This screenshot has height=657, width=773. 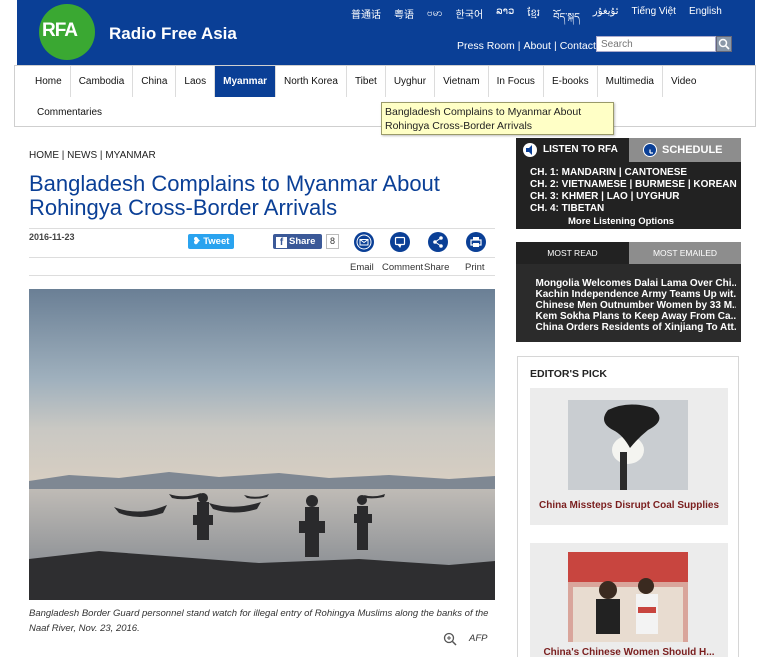 What do you see at coordinates (653, 20) in the screenshot?
I see `lang-link: Tiếng Việt` at bounding box center [653, 20].